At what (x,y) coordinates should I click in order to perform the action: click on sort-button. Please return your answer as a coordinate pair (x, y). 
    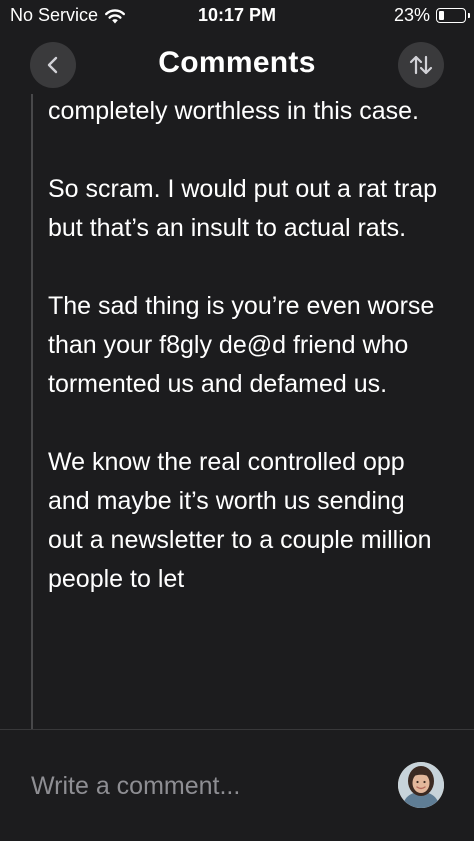
    Looking at the image, I should click on (421, 65).